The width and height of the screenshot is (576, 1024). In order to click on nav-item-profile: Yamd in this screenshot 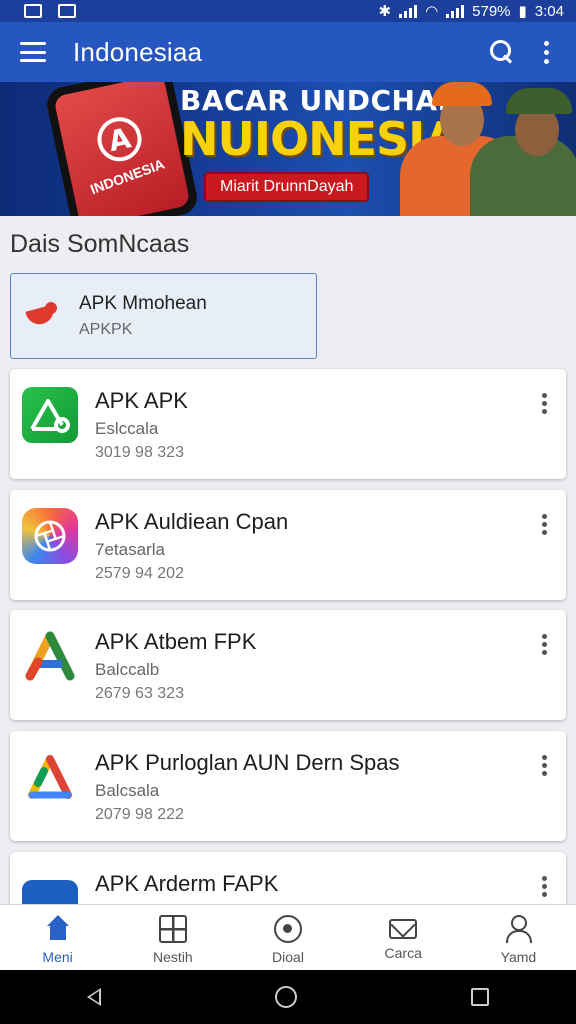, I will do `click(518, 937)`.